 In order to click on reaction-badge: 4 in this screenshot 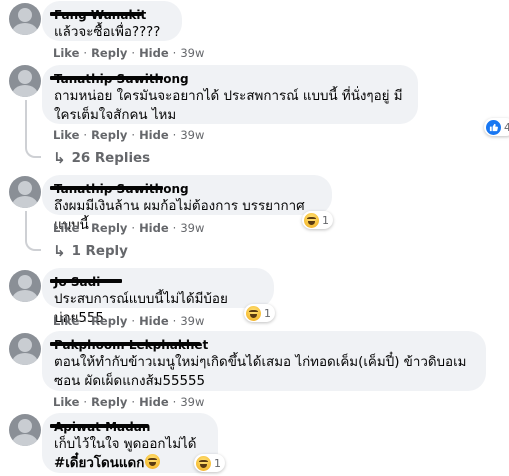, I will do `click(496, 127)`.